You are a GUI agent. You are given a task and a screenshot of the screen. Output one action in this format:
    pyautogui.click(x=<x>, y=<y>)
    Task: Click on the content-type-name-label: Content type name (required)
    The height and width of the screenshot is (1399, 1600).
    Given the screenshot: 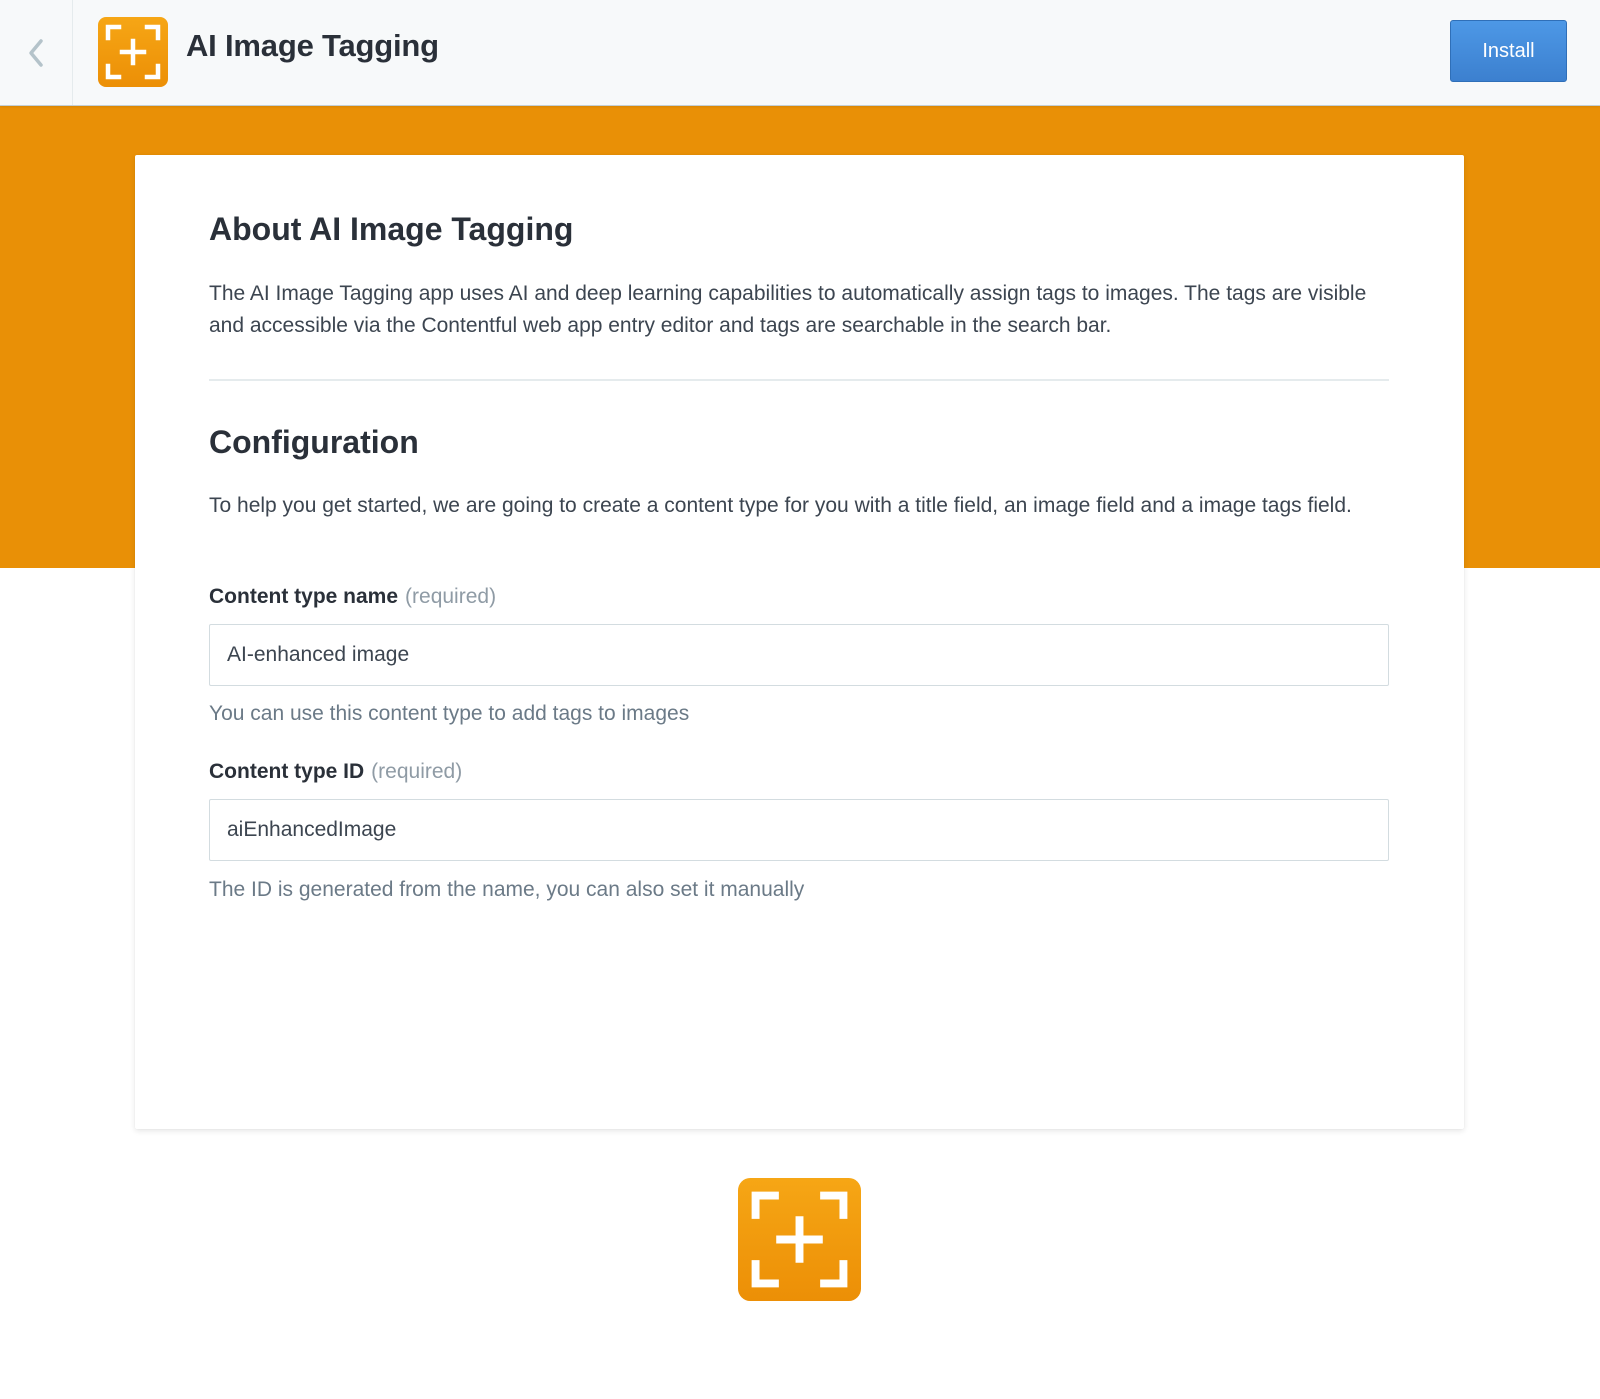 What is the action you would take?
    pyautogui.click(x=352, y=597)
    